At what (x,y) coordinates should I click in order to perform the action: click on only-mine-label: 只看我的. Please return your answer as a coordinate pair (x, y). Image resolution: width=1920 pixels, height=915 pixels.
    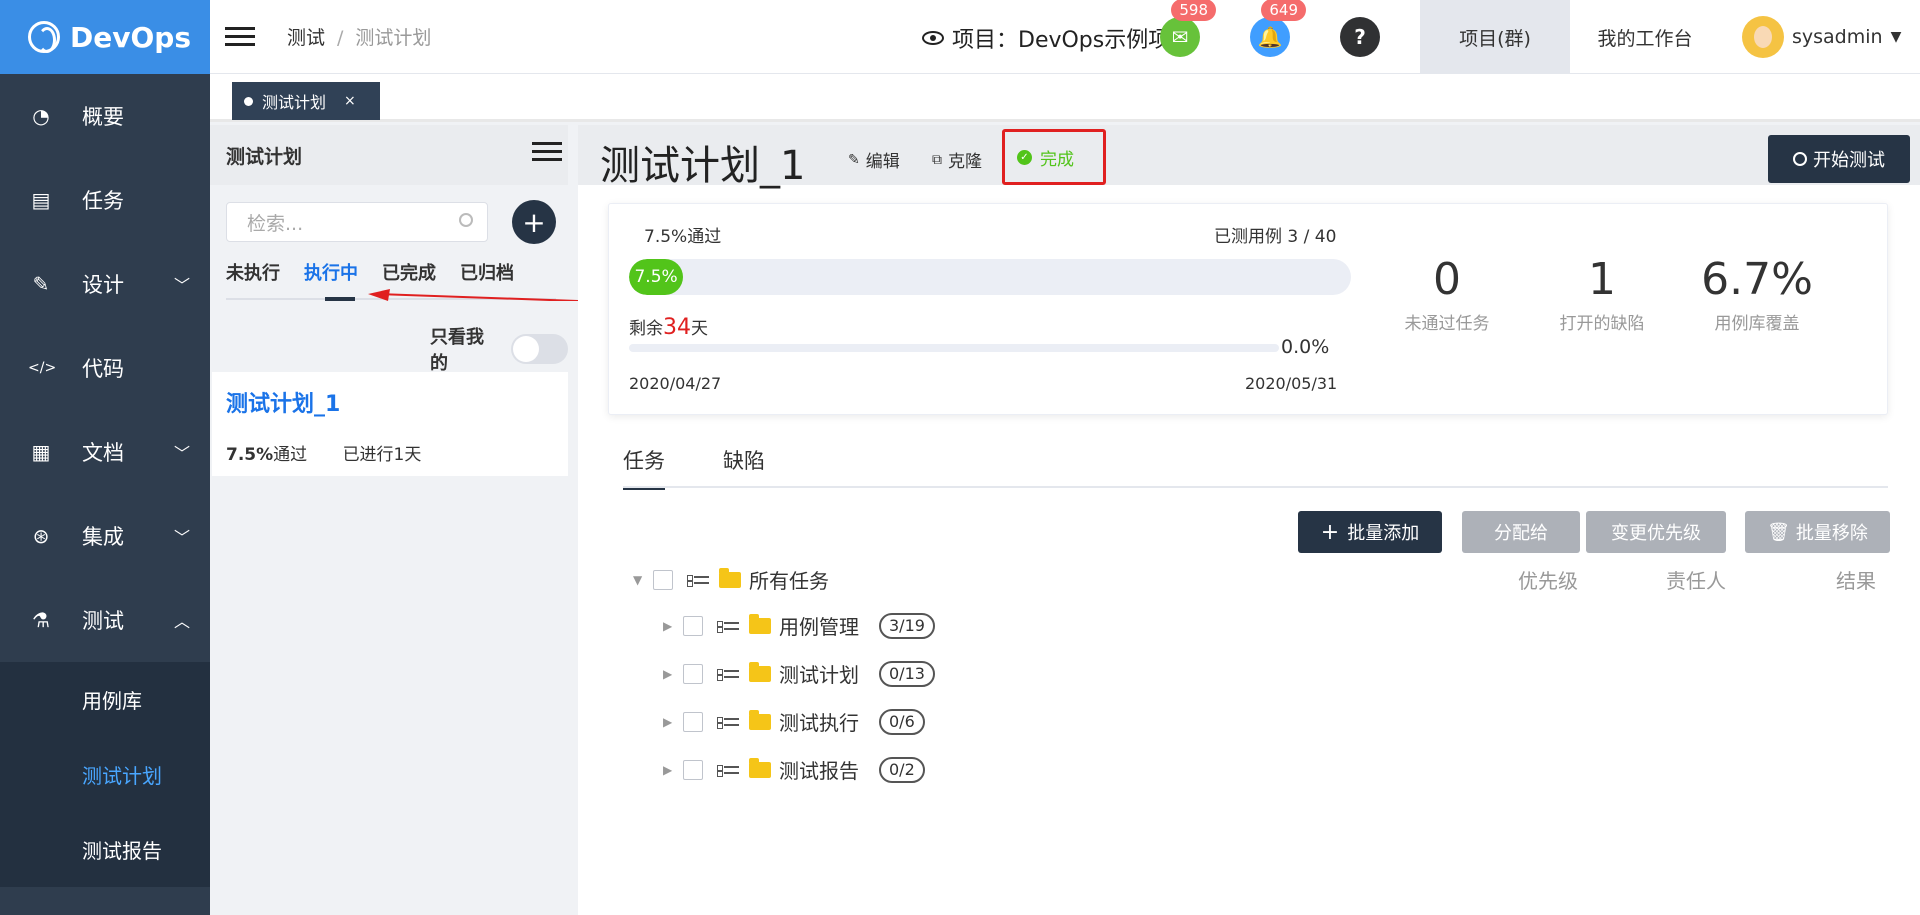
    Looking at the image, I should click on (457, 350).